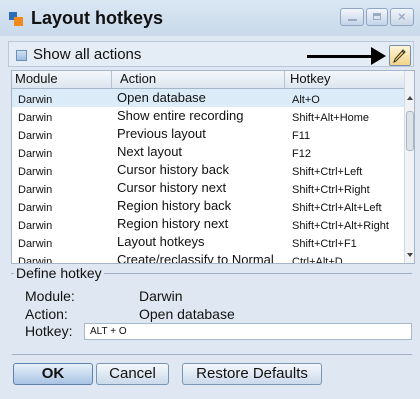 Image resolution: width=420 pixels, height=399 pixels. What do you see at coordinates (208, 98) in the screenshot?
I see `table-row: Darwin Open database Alt+O` at bounding box center [208, 98].